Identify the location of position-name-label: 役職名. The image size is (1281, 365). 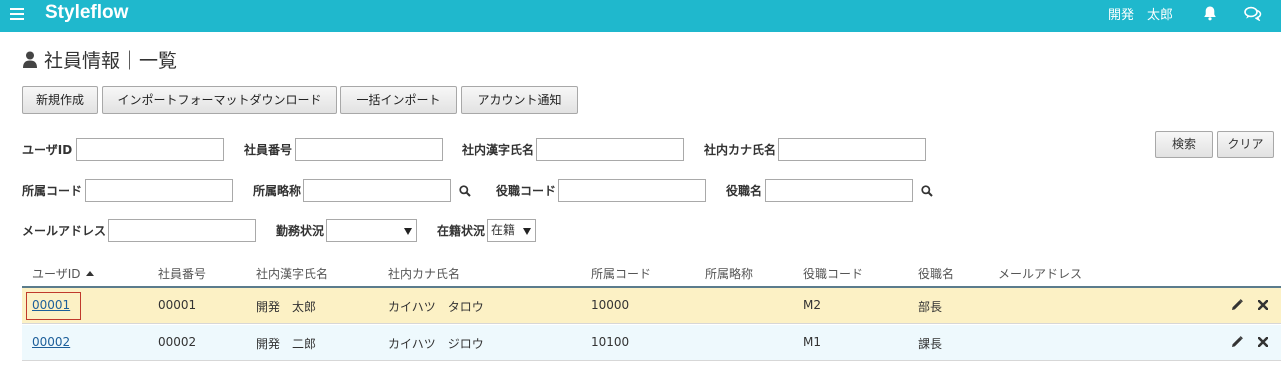
(744, 191).